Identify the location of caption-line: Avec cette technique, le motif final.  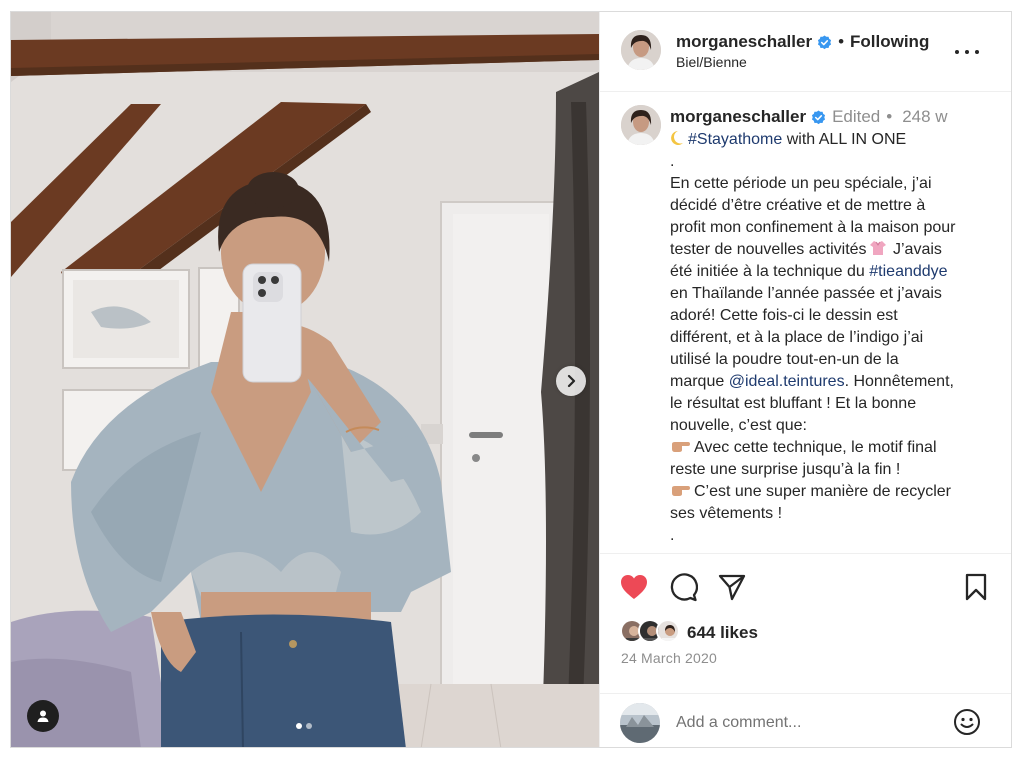
(835, 448).